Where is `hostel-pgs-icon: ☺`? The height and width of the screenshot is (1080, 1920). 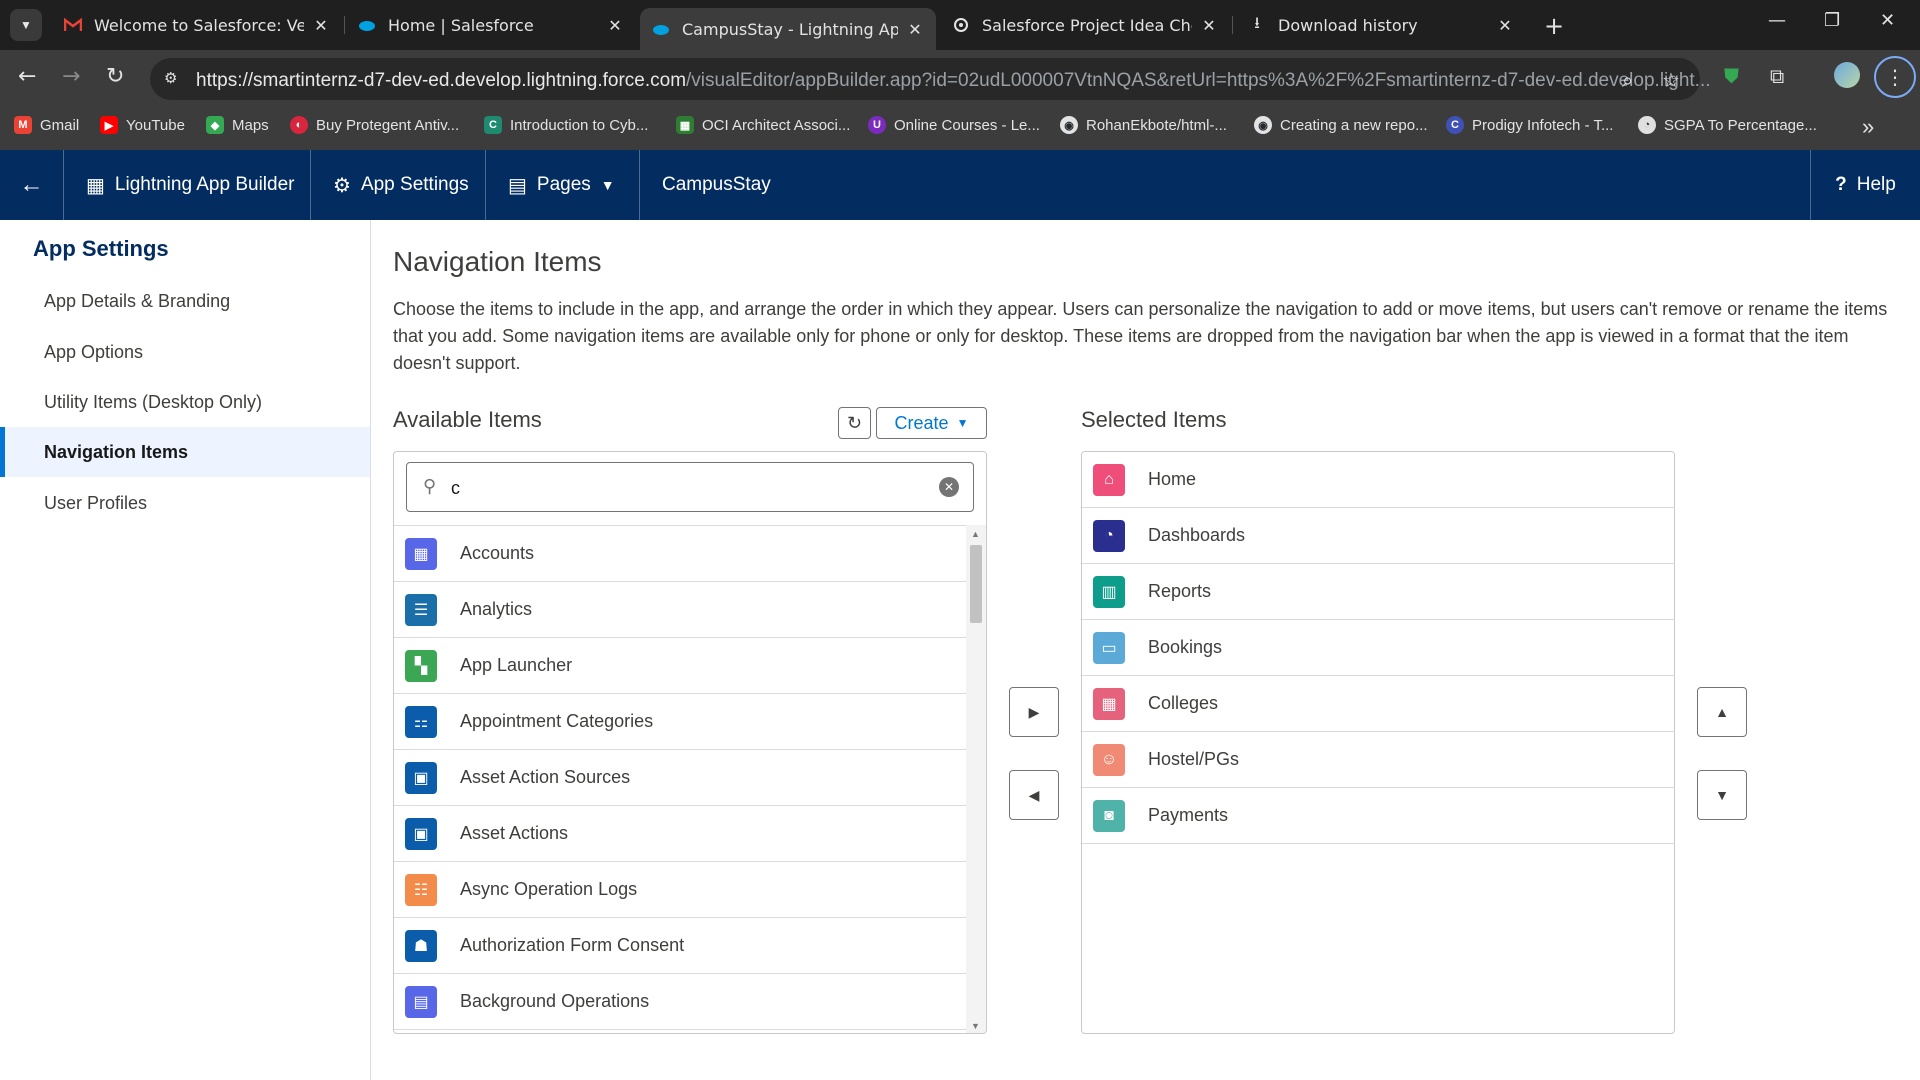 hostel-pgs-icon: ☺ is located at coordinates (1109, 759).